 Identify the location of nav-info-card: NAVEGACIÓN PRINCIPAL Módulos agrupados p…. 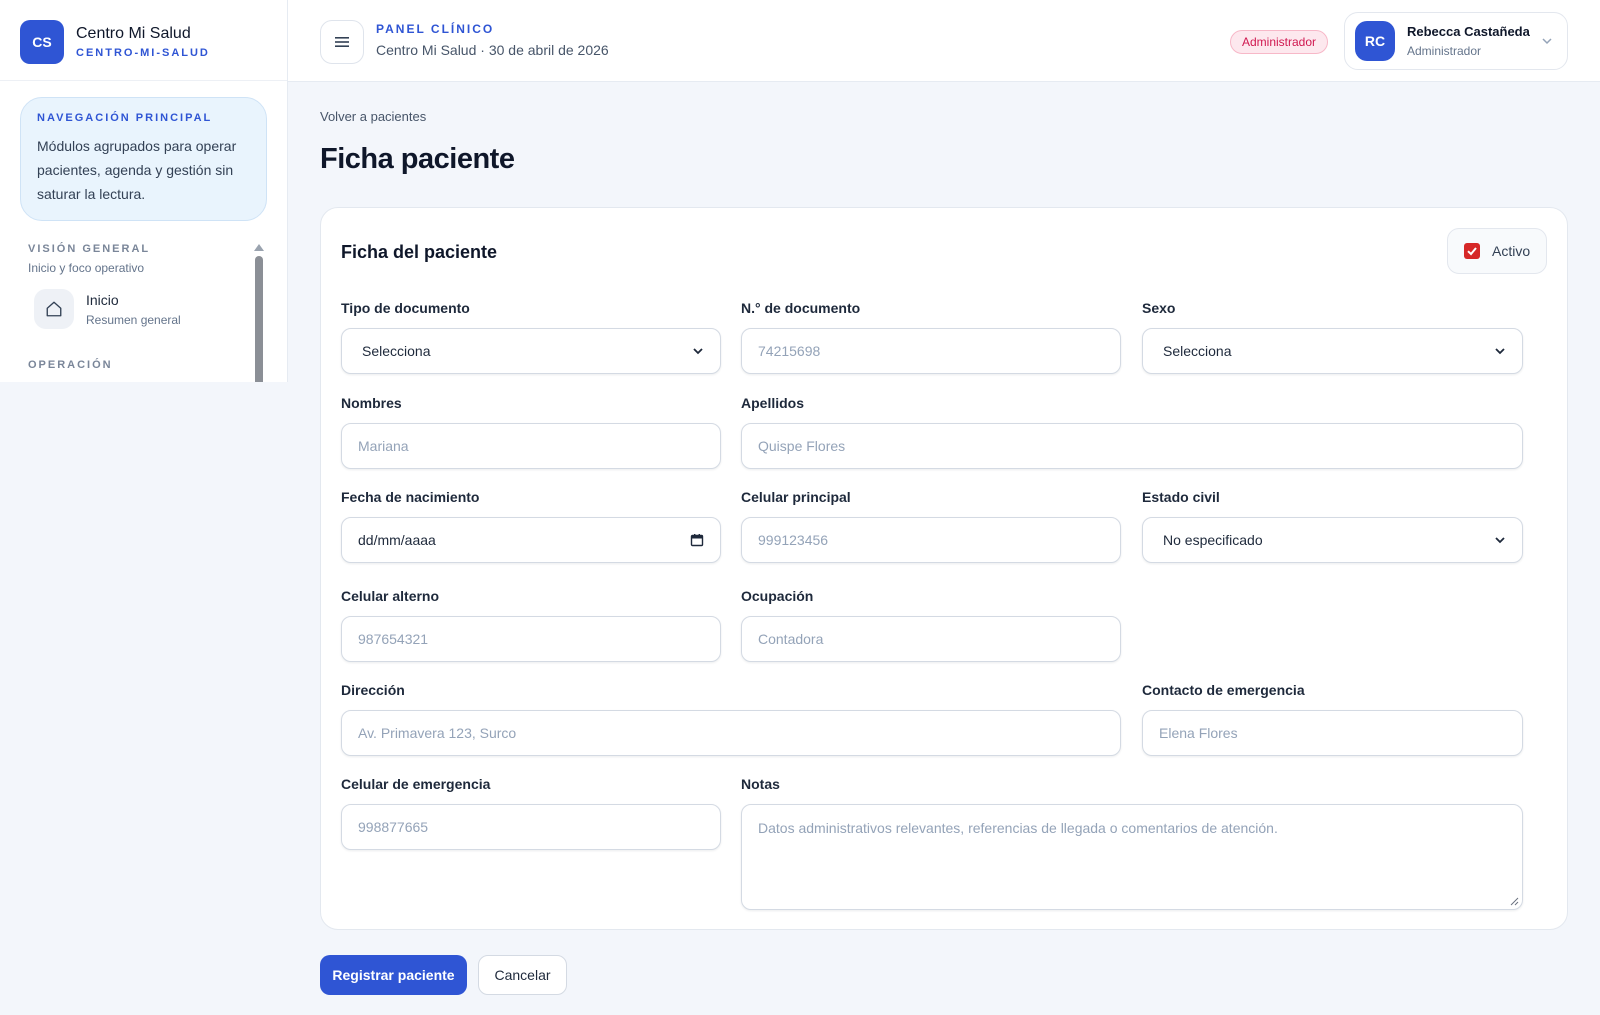
(143, 159).